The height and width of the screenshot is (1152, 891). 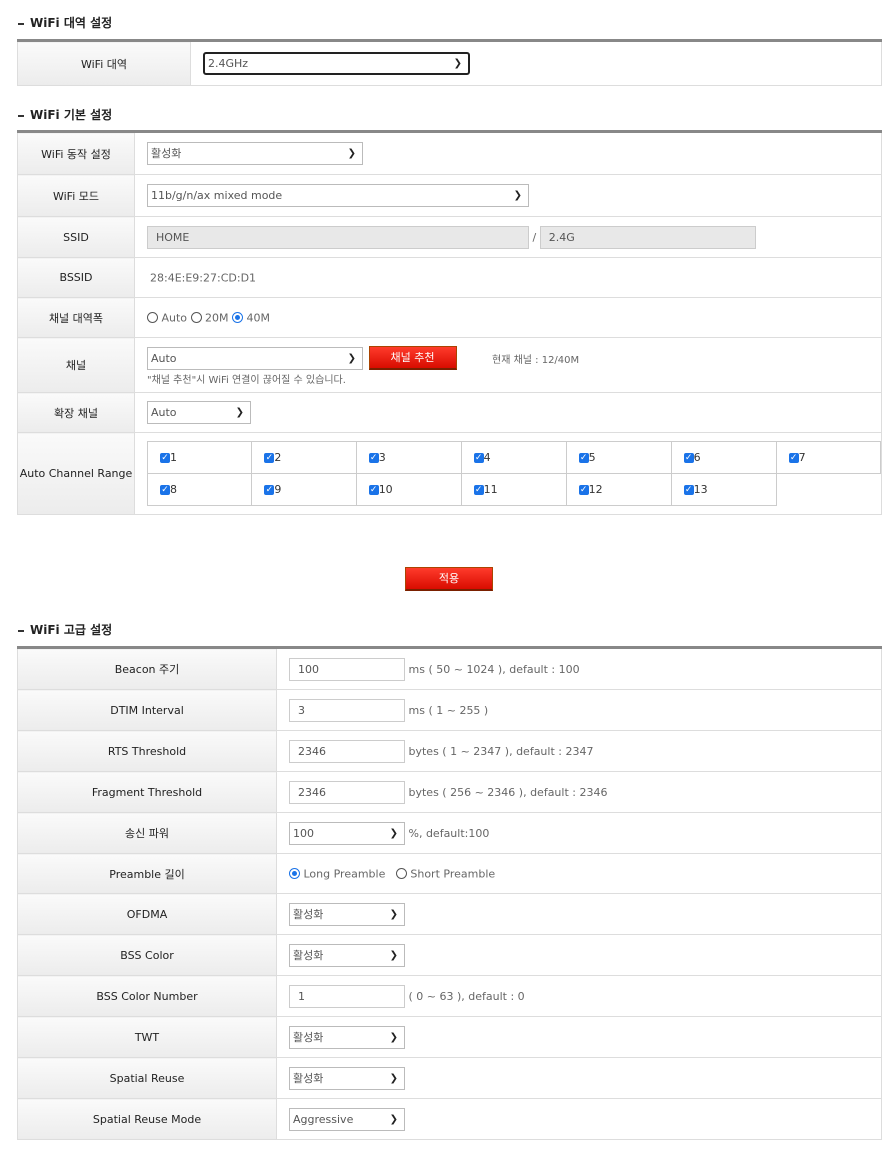 What do you see at coordinates (412, 358) in the screenshot?
I see `channel-recommend-button: 채널 추천` at bounding box center [412, 358].